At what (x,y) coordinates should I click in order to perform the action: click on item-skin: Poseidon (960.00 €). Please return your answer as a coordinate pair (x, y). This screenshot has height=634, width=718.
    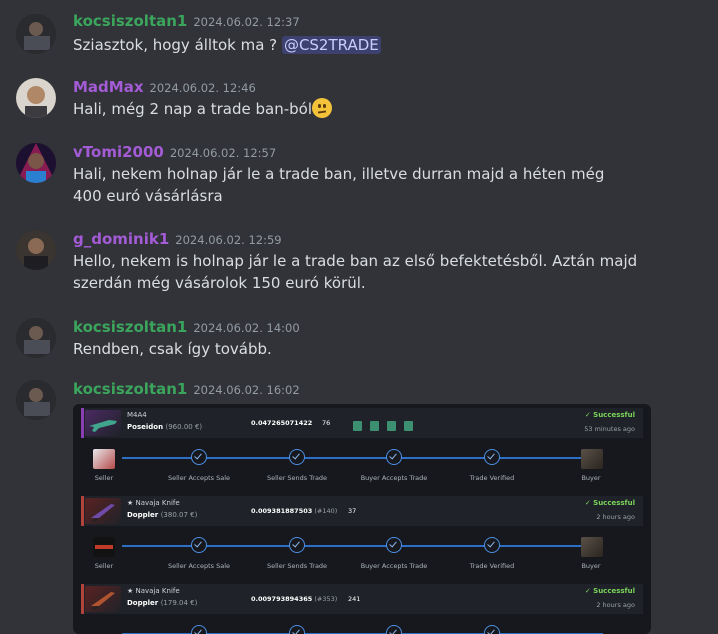
    Looking at the image, I should click on (165, 427).